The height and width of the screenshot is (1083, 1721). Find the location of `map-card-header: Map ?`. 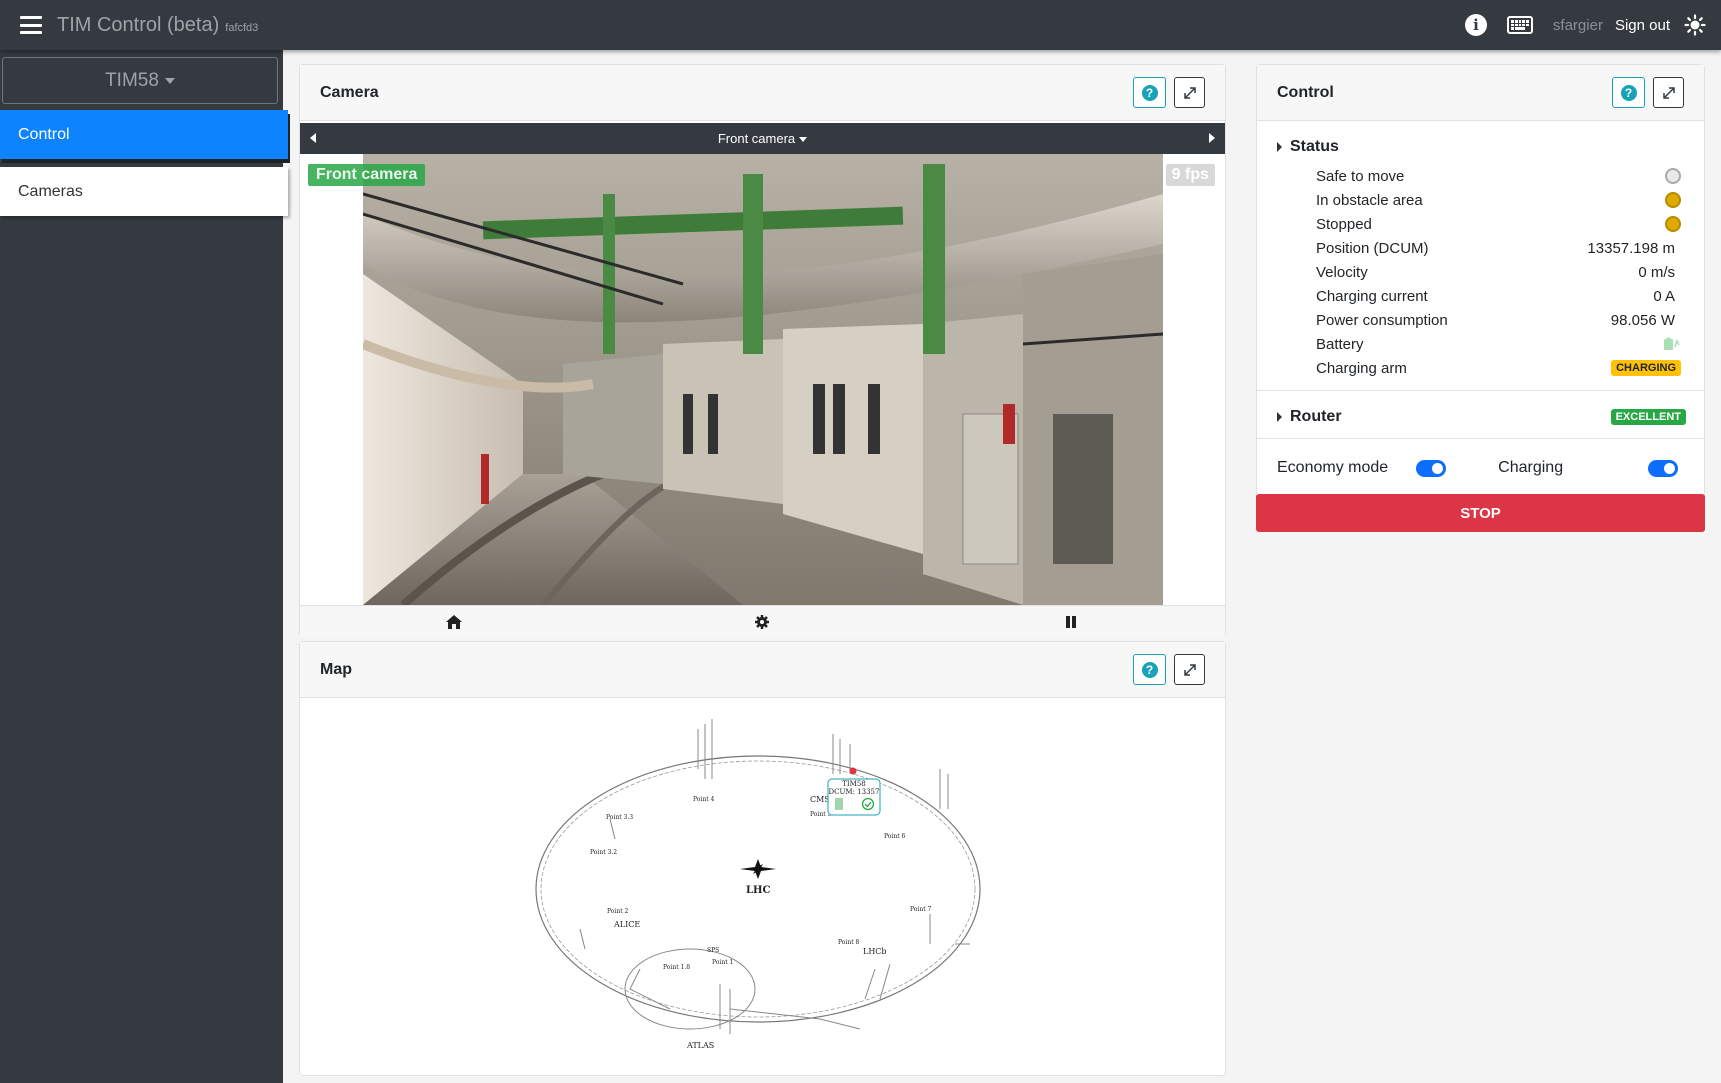

map-card-header: Map ? is located at coordinates (762, 670).